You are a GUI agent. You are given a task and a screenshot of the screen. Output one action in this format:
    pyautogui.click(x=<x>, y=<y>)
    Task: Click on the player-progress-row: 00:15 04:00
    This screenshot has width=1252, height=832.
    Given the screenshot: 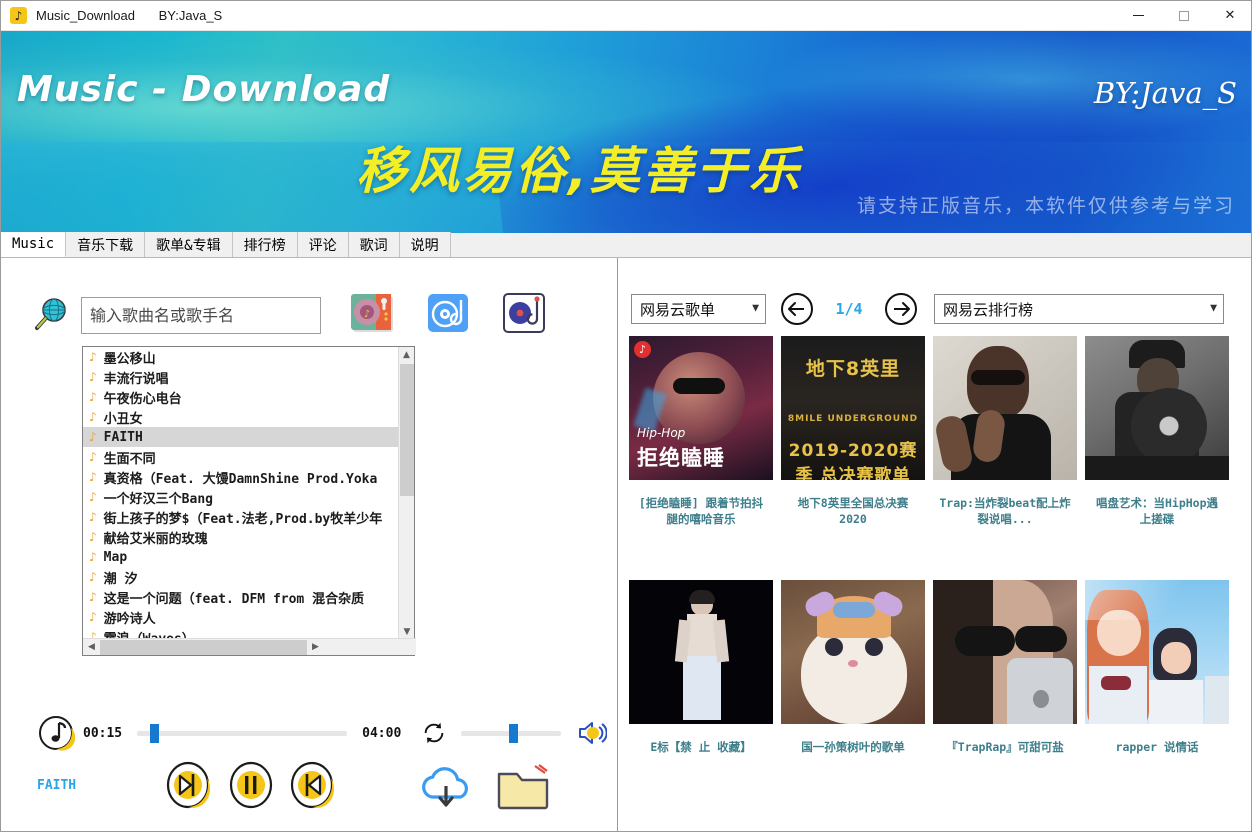 What is the action you would take?
    pyautogui.click(x=309, y=733)
    